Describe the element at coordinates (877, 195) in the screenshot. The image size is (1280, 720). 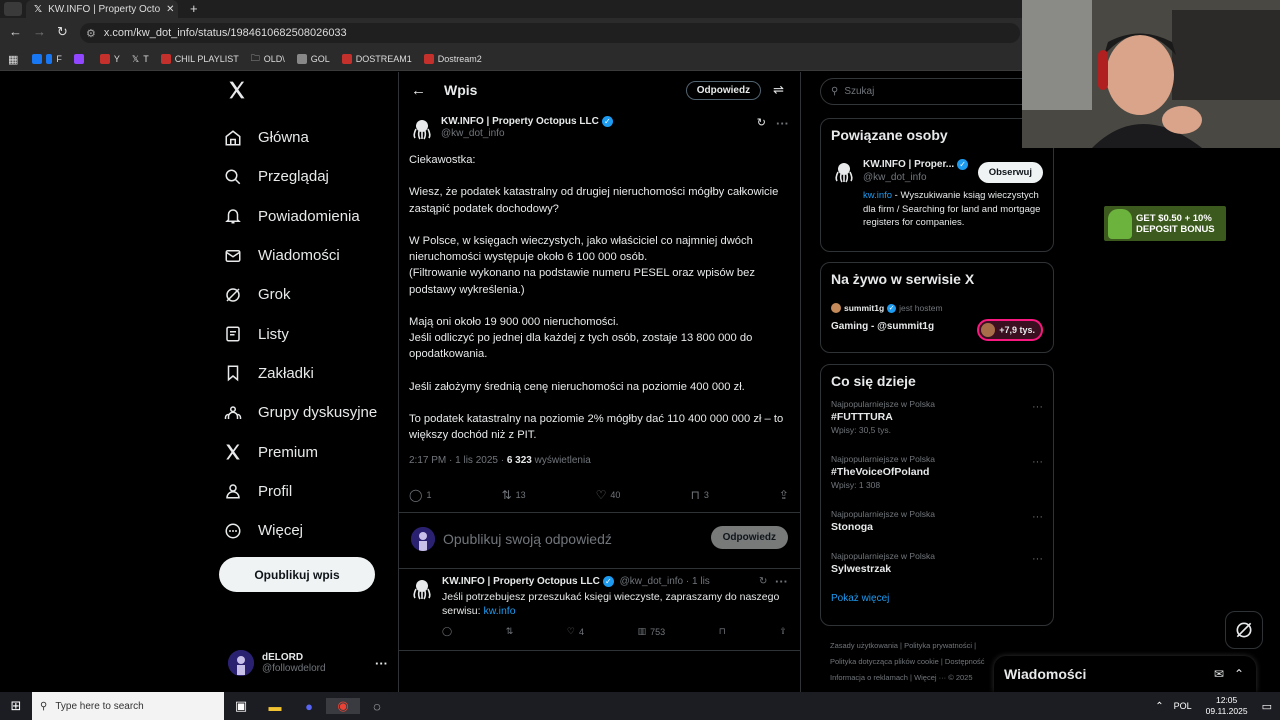
I see `bio-link: kw.info` at that location.